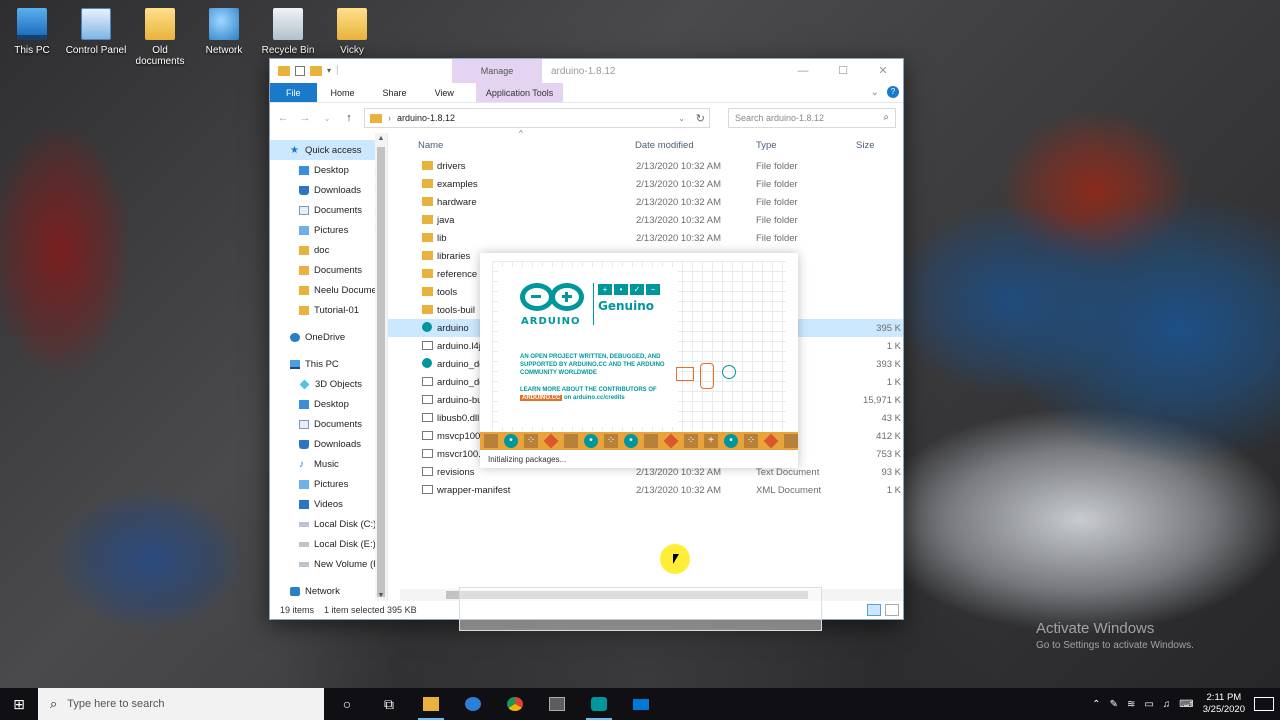 The width and height of the screenshot is (1280, 720). I want to click on keyboard-icon: ⌨, so click(1186, 704).